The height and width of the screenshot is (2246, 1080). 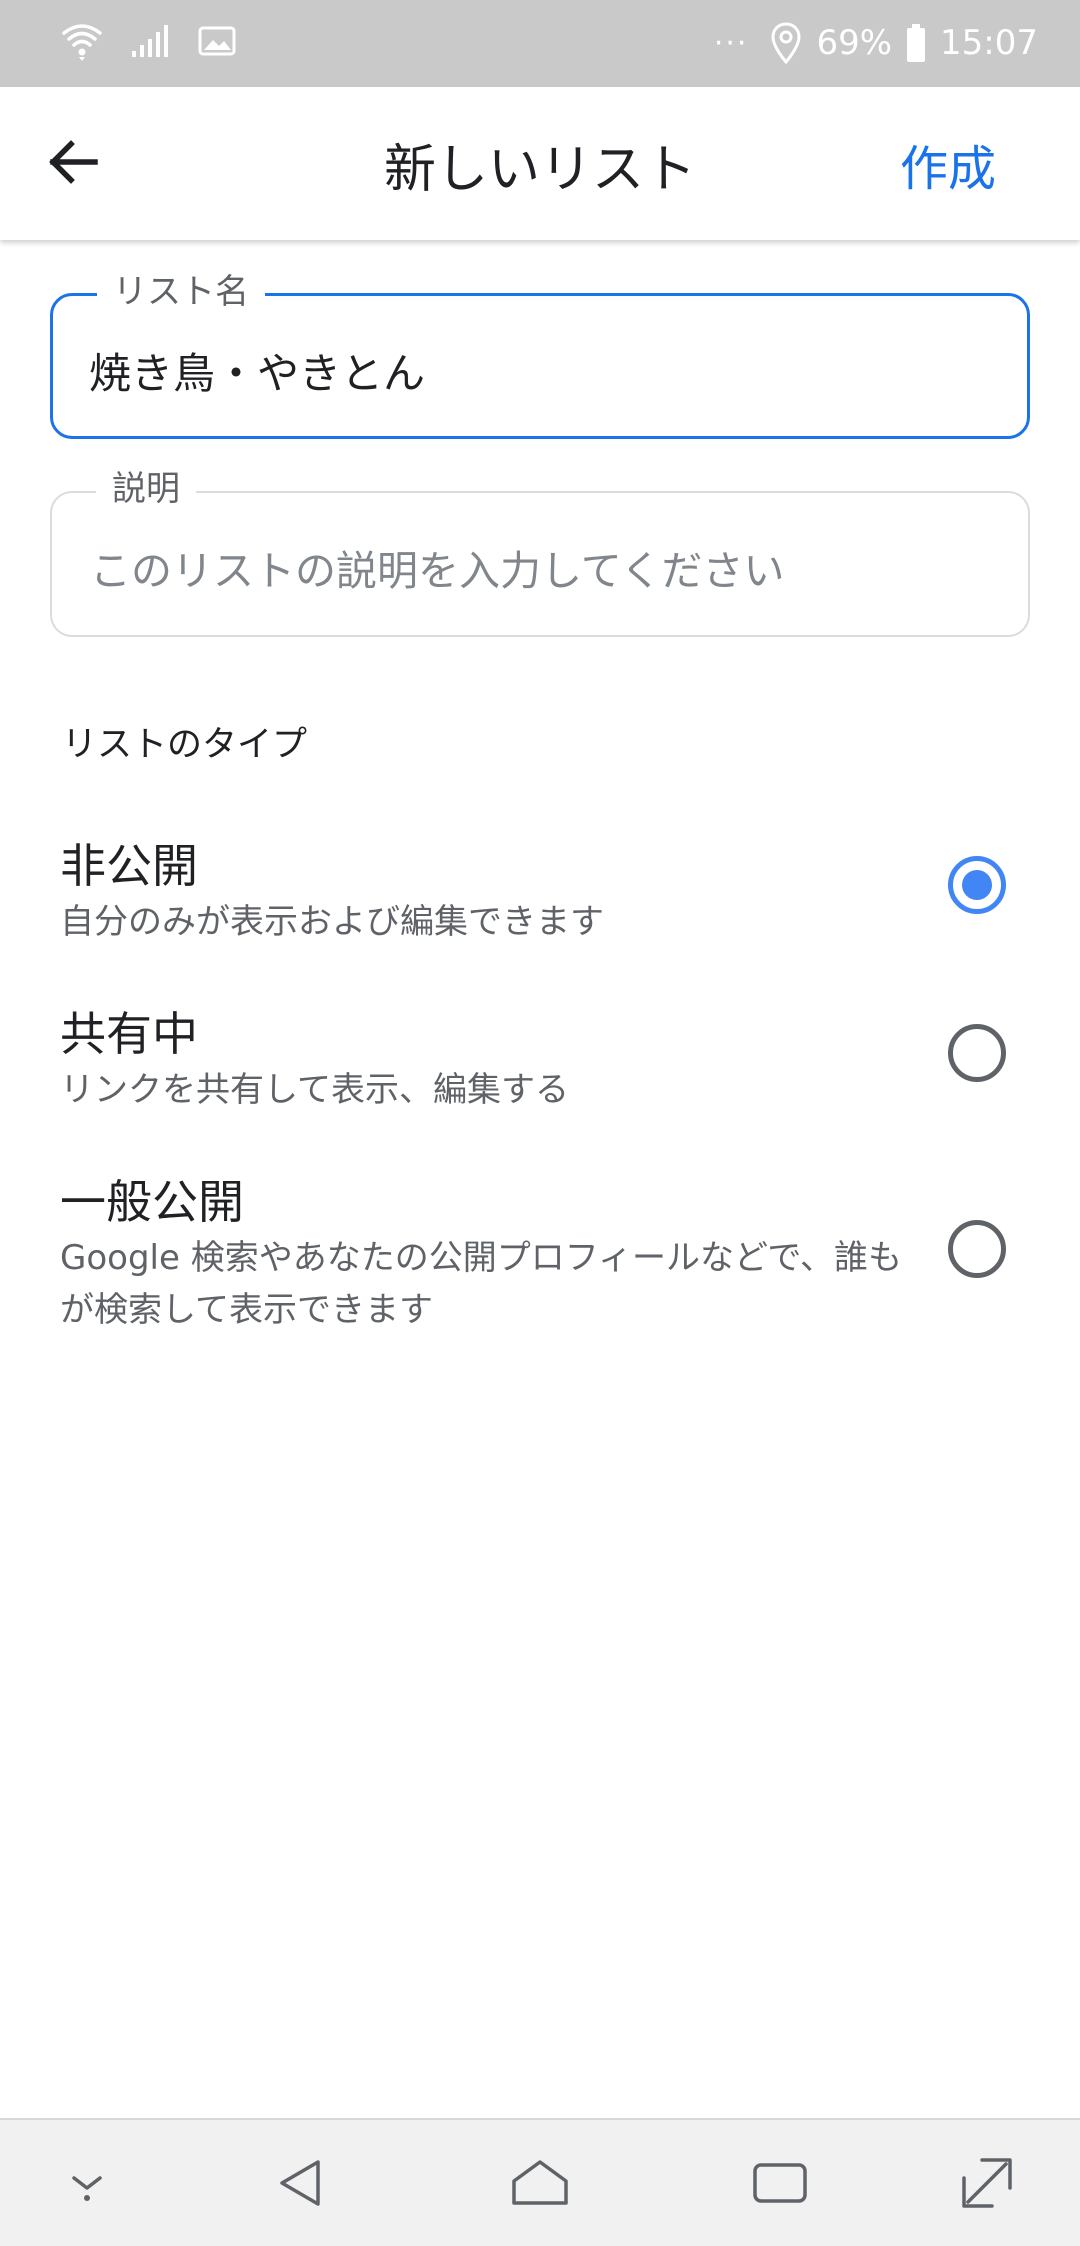 I want to click on hide-keyboard-icon, so click(x=87, y=2185).